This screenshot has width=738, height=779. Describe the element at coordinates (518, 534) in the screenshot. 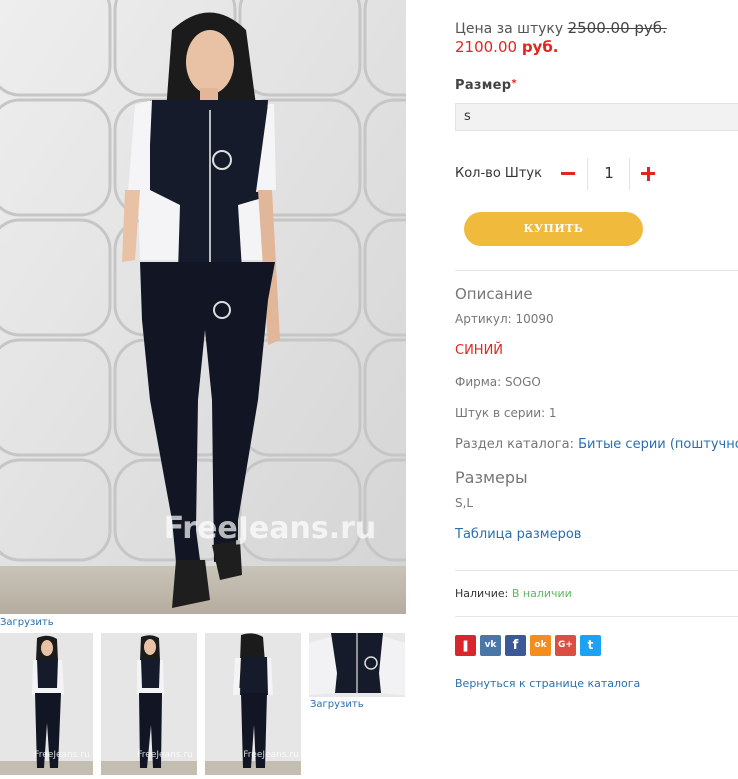

I see `size-table-link: Таблица размеров` at that location.